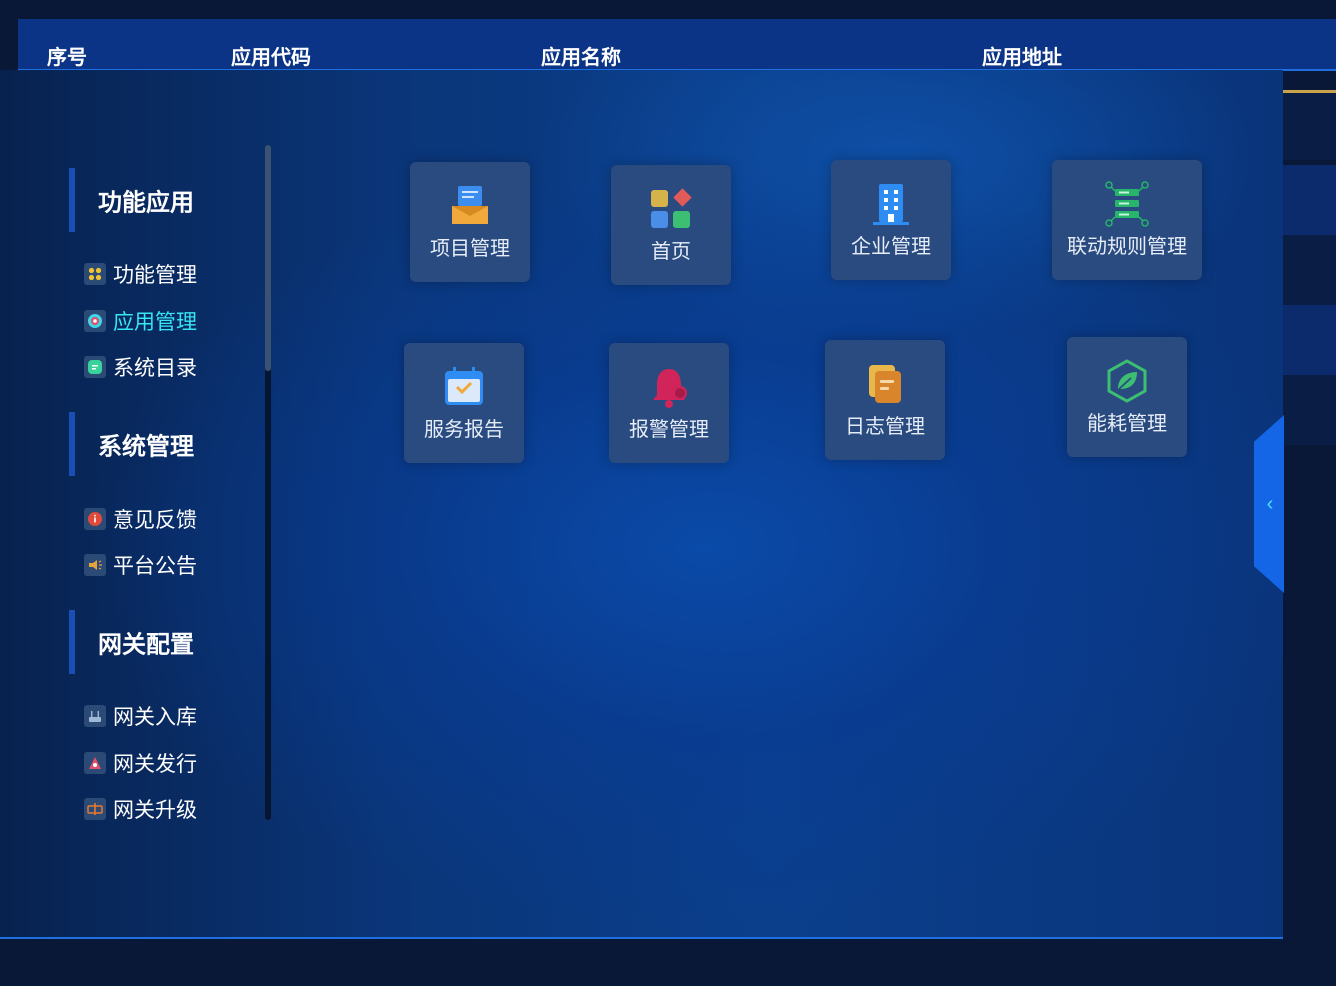 The height and width of the screenshot is (986, 1336). What do you see at coordinates (155, 764) in the screenshot?
I see `menu-item-label: 网关发行` at bounding box center [155, 764].